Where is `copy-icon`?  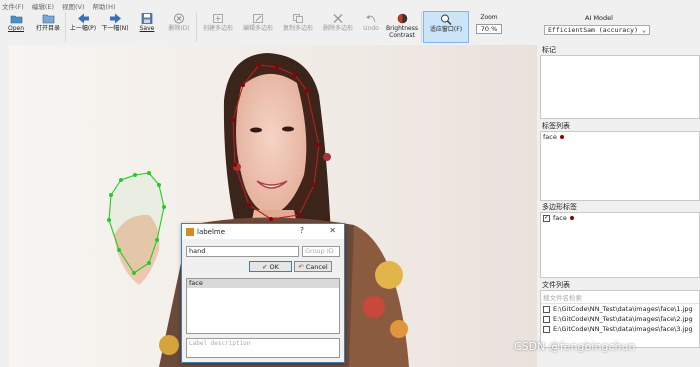 copy-icon is located at coordinates (298, 18).